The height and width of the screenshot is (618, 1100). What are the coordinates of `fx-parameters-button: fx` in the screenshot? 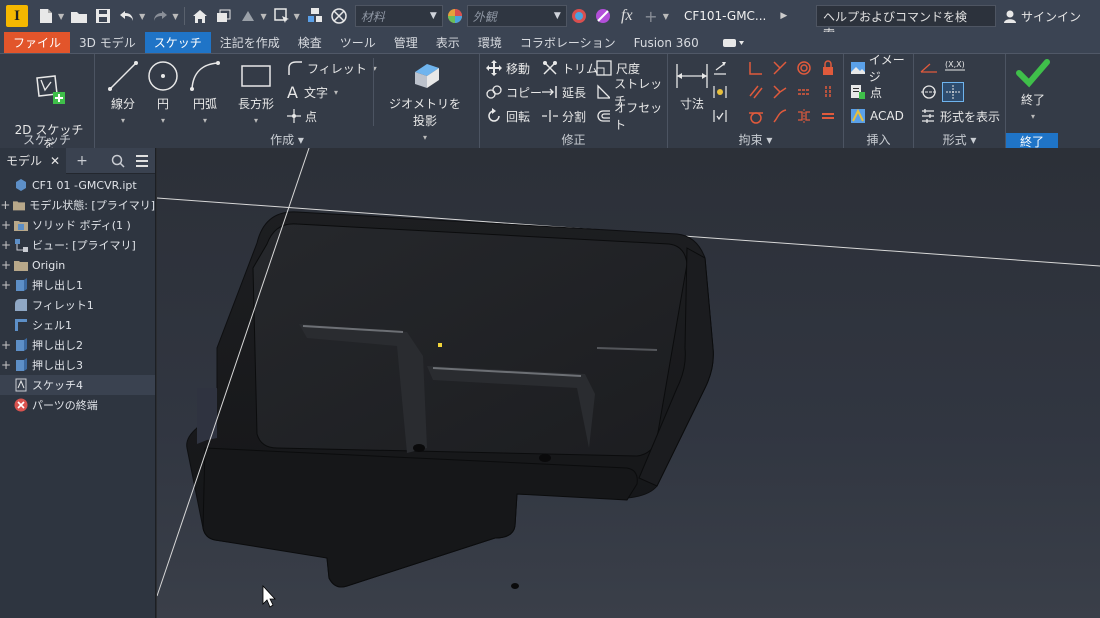 It's located at (627, 16).